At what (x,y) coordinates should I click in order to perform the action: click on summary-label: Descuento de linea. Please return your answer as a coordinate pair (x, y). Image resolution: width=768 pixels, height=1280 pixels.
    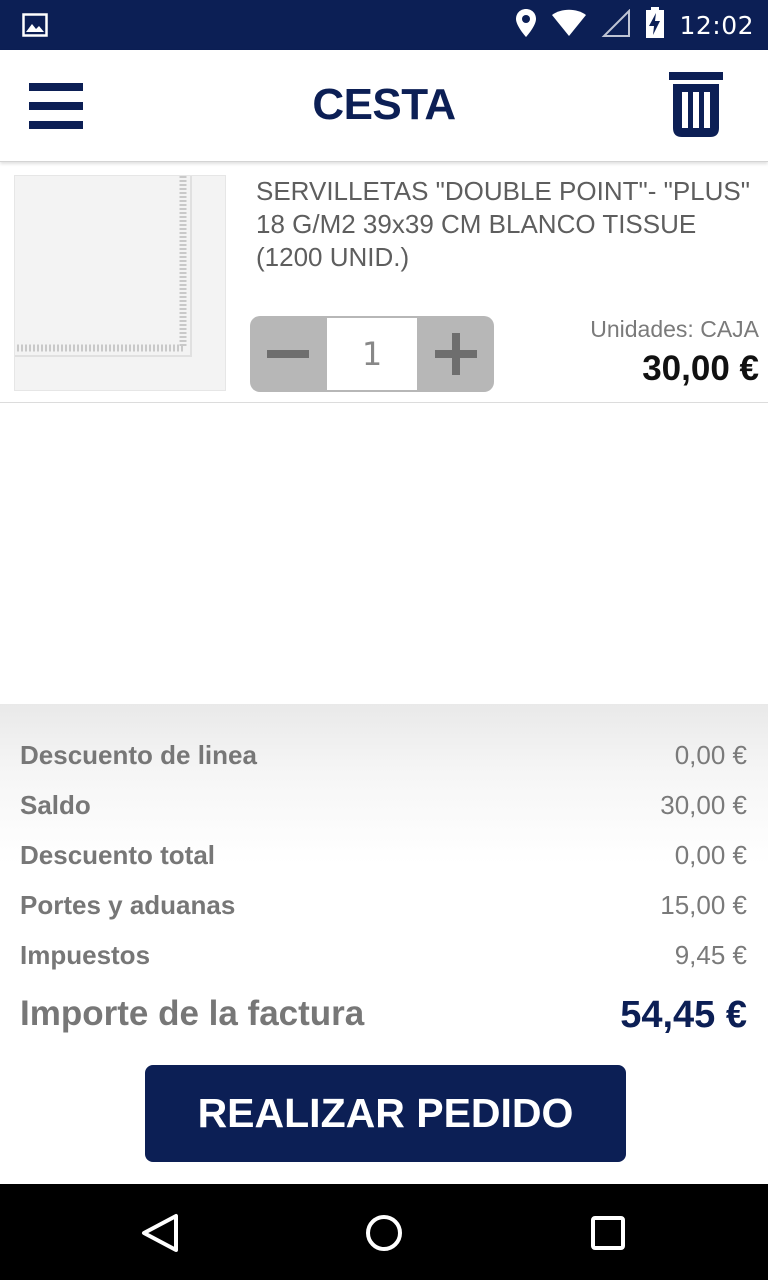
    Looking at the image, I should click on (138, 755).